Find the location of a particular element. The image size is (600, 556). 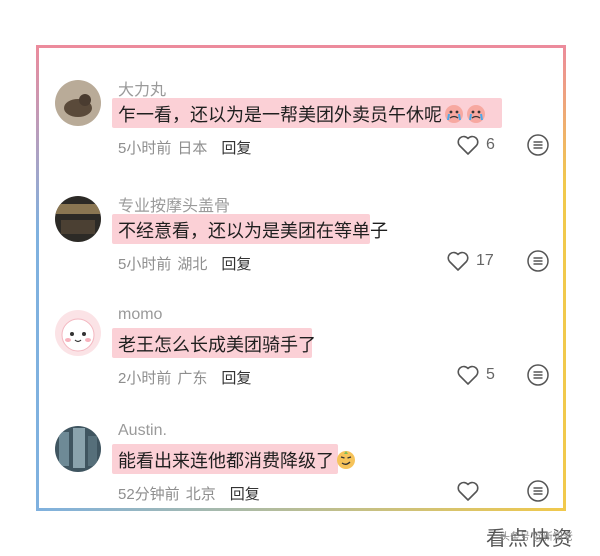

username: 专业按摩头盖骨 is located at coordinates (174, 204).